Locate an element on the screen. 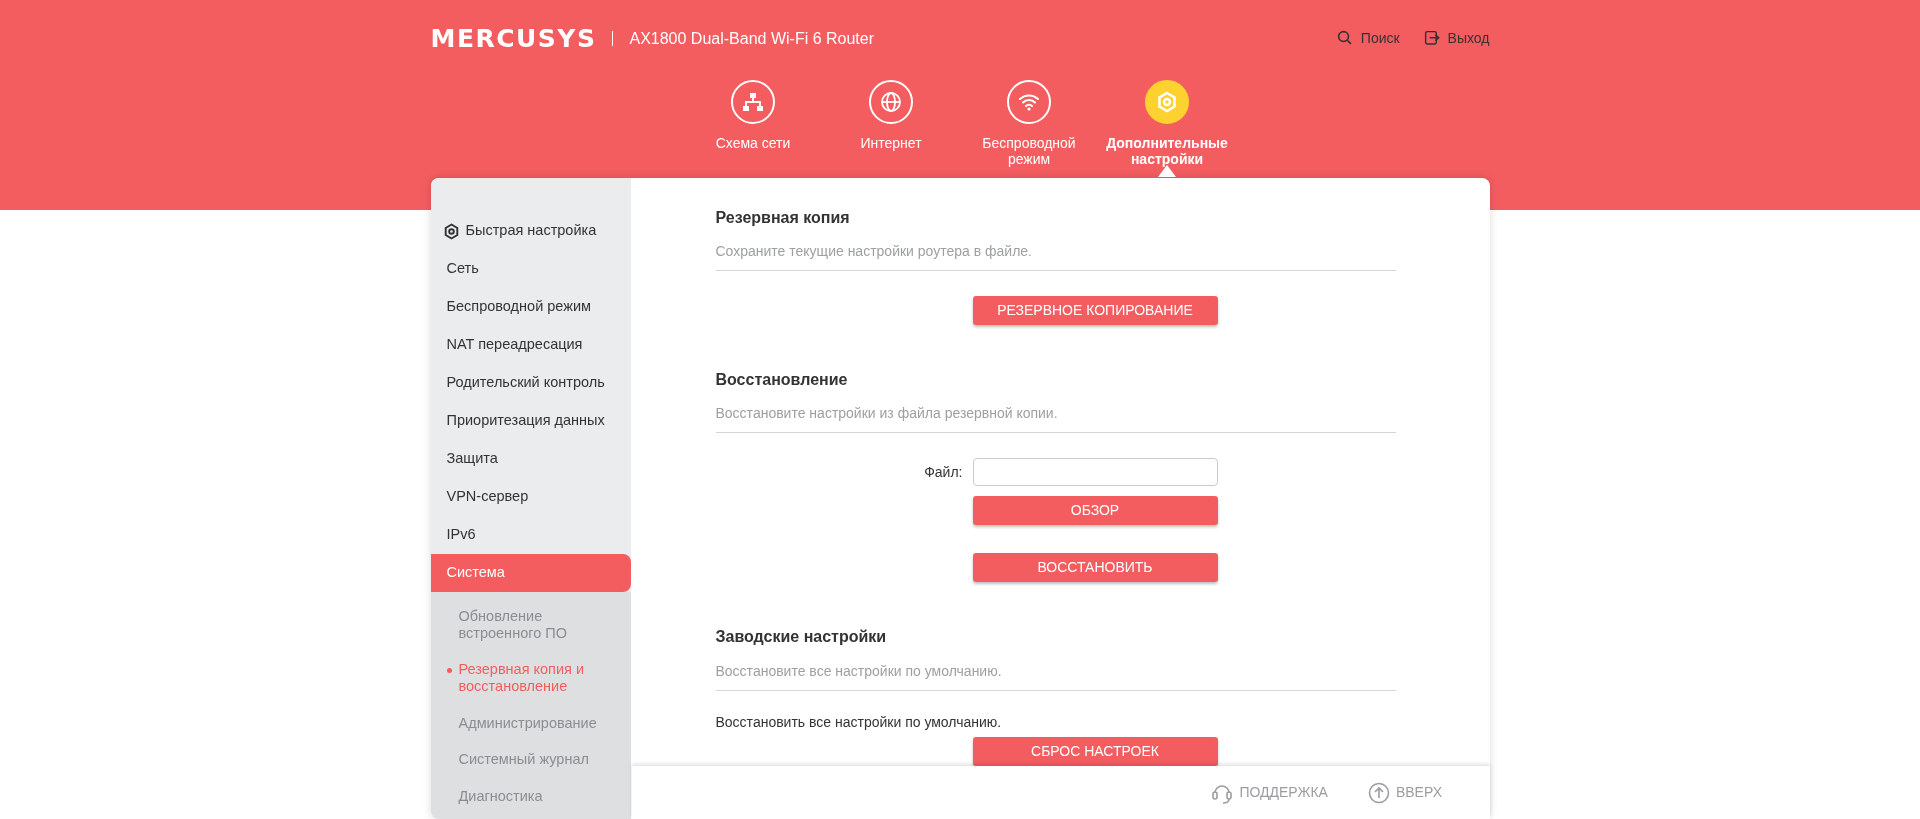 This screenshot has width=1920, height=819. section-title: Заводские настройки is located at coordinates (801, 637).